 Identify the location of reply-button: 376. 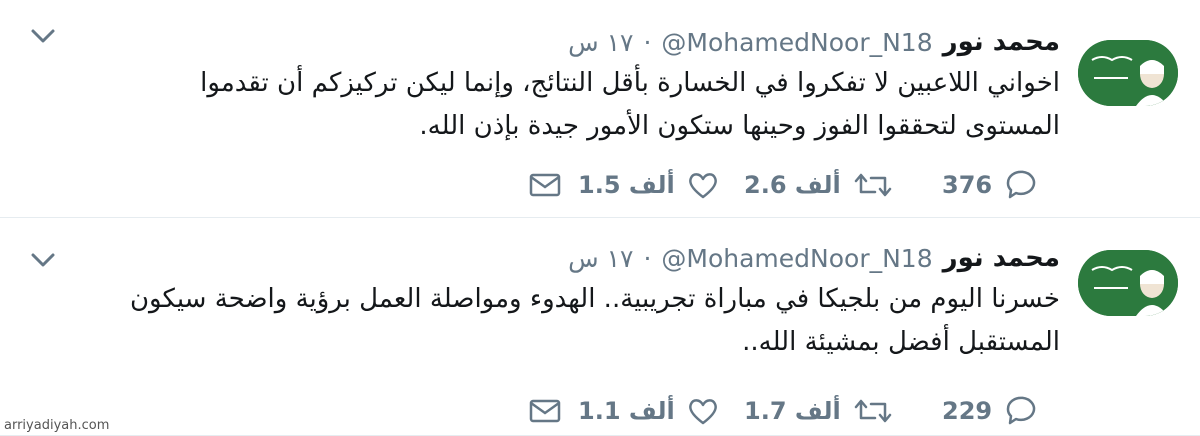
(990, 185).